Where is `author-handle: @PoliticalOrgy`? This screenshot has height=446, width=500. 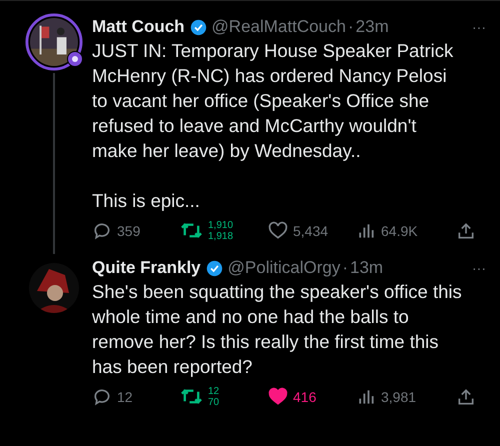
author-handle: @PoliticalOrgy is located at coordinates (284, 268).